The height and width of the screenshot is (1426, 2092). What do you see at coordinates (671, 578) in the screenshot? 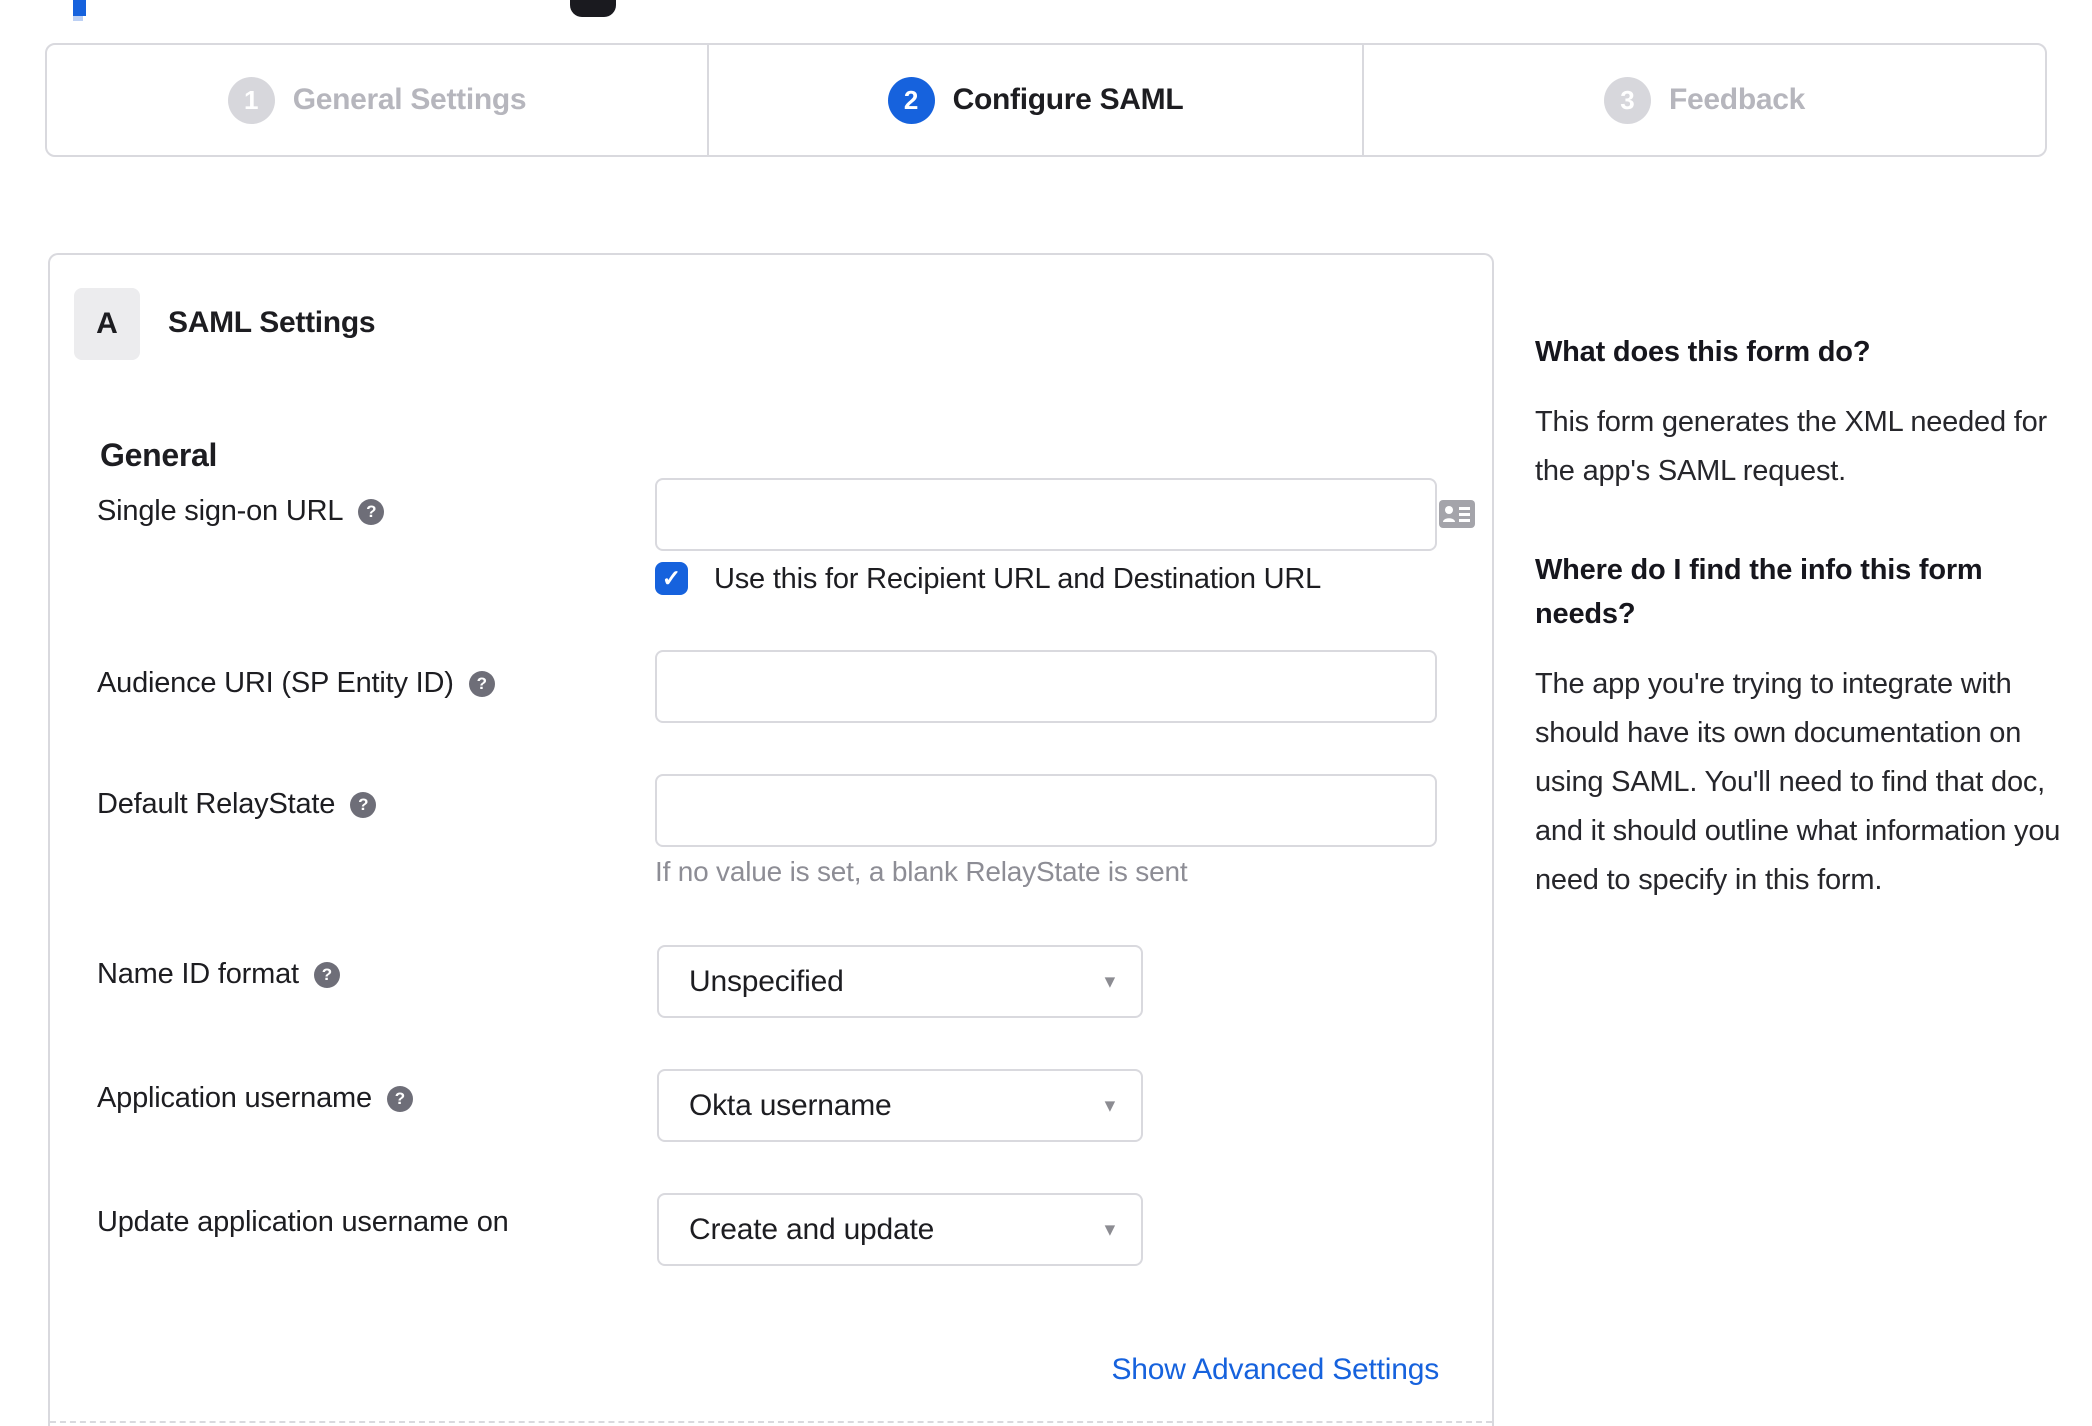
I see `recipient-url-checkbox: ✓` at bounding box center [671, 578].